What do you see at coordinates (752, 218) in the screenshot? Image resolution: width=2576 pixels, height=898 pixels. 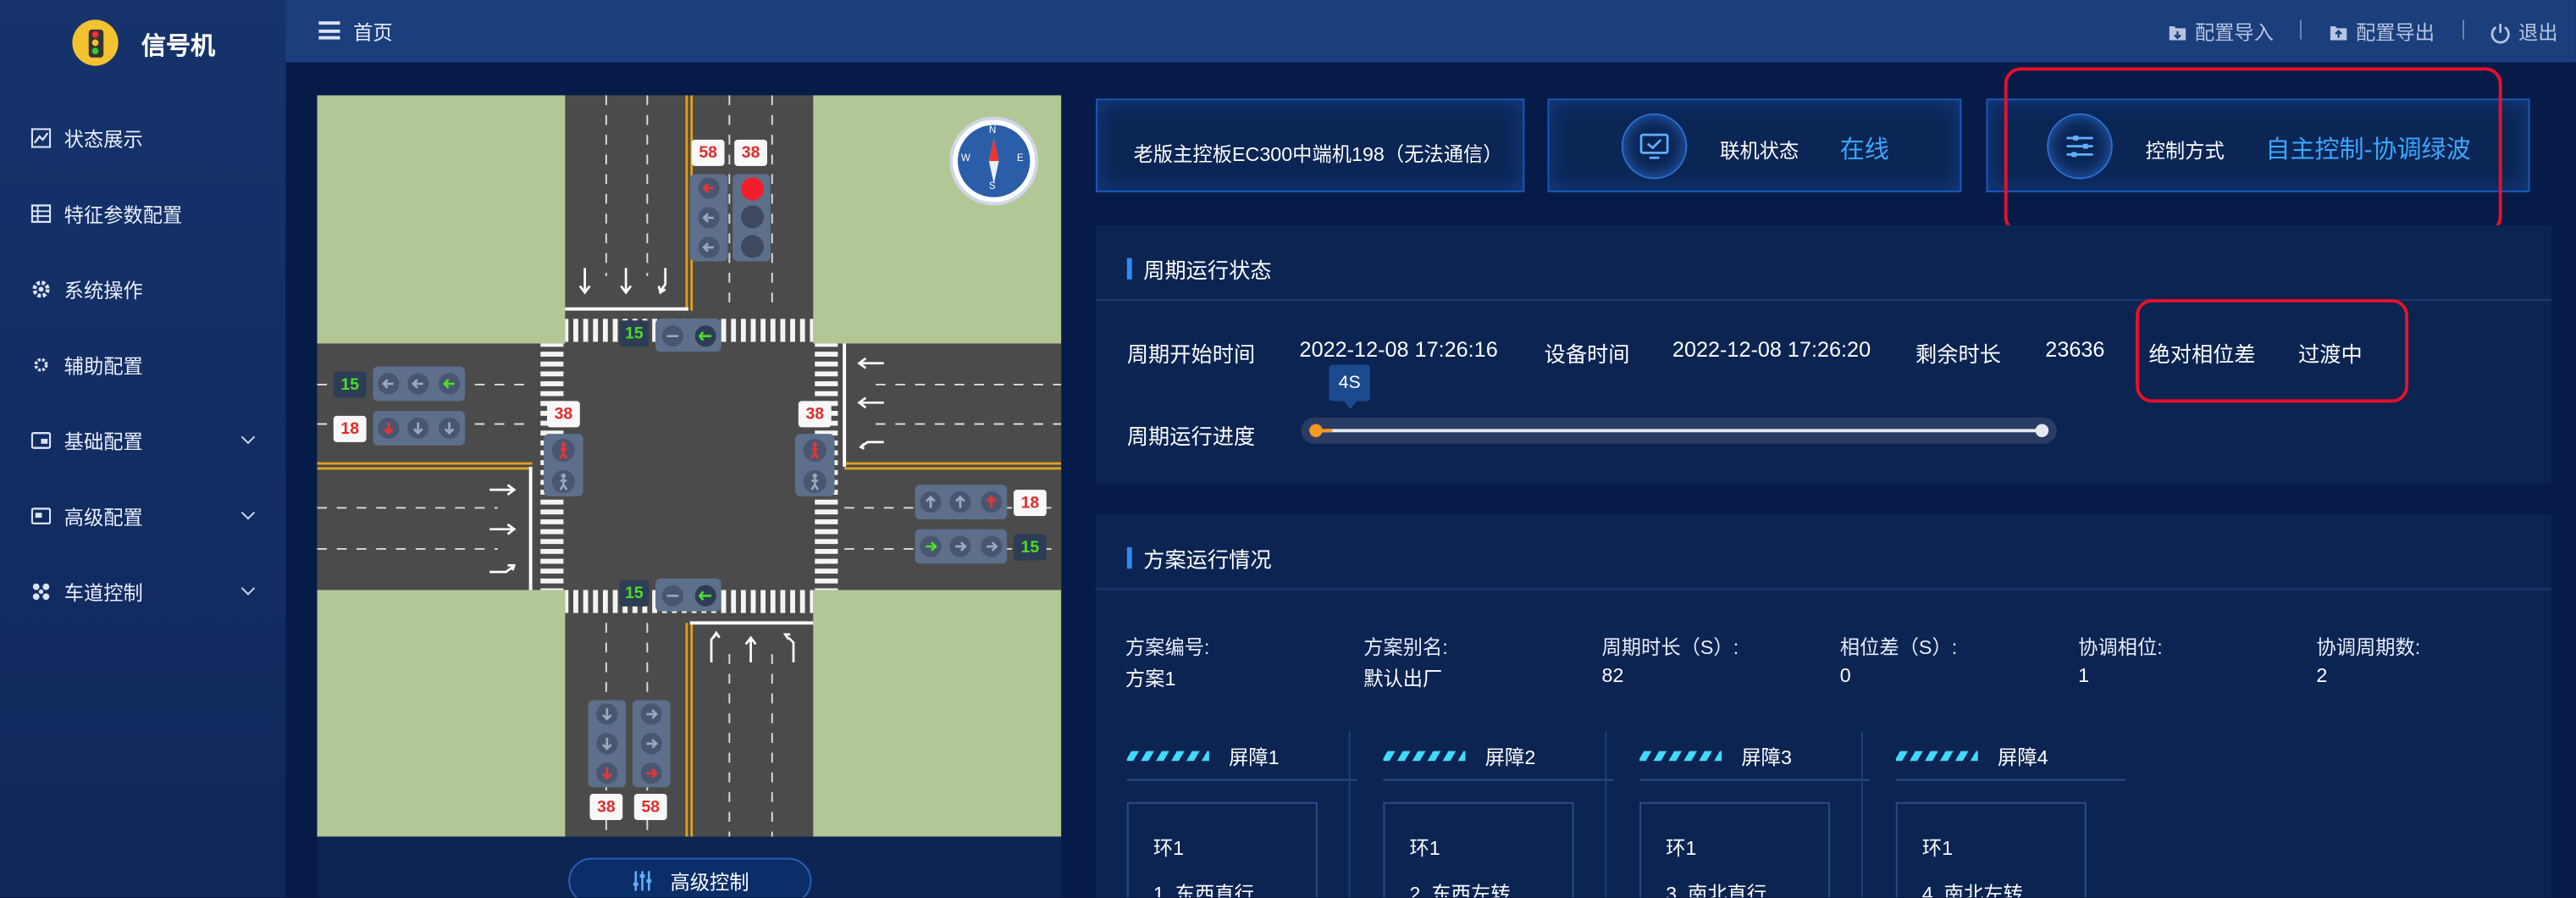 I see `light-off-icon` at bounding box center [752, 218].